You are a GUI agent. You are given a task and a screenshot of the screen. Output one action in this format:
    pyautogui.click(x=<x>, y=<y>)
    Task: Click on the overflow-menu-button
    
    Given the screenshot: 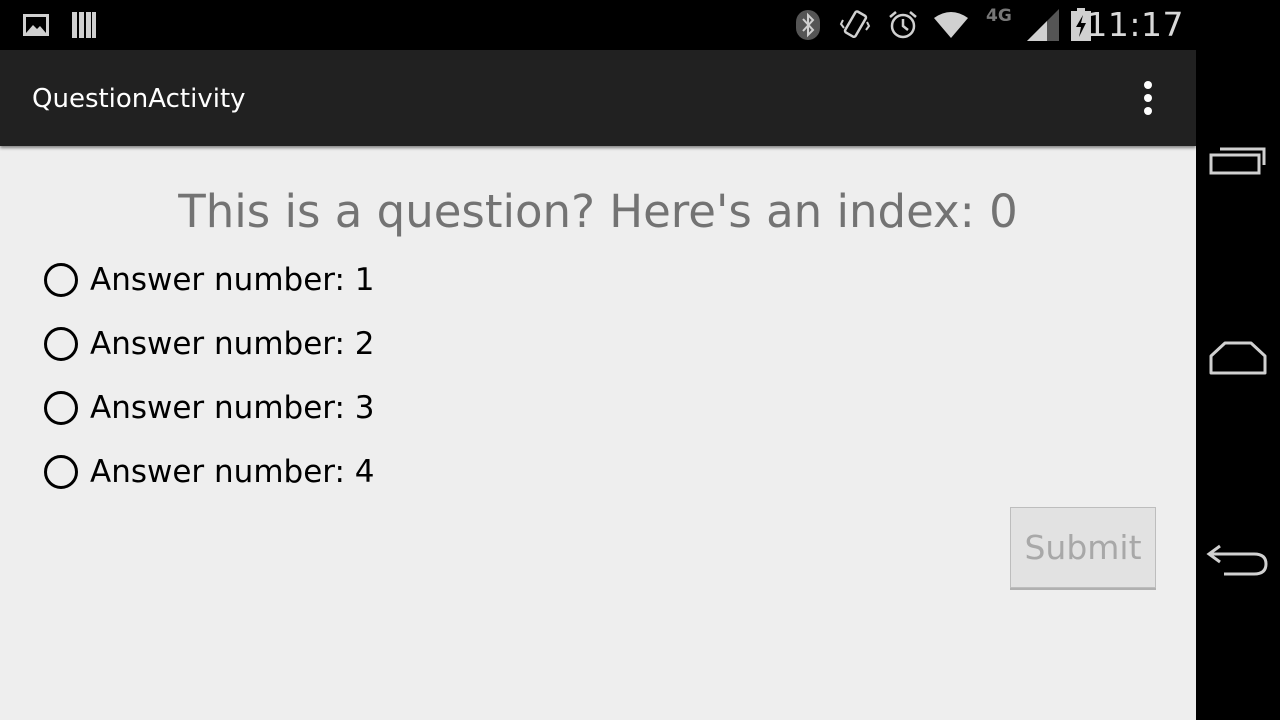 What is the action you would take?
    pyautogui.click(x=1148, y=98)
    